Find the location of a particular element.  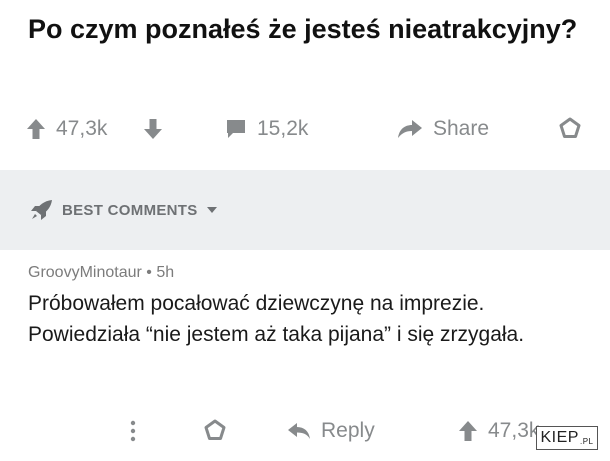

comment-actions-bar: Reply 47,3k is located at coordinates (305, 429).